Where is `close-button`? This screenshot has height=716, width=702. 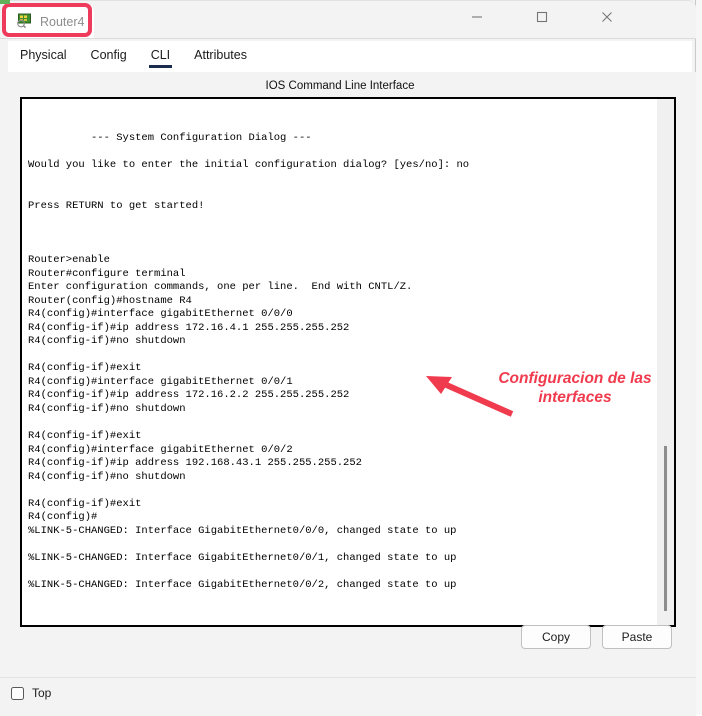 close-button is located at coordinates (607, 16).